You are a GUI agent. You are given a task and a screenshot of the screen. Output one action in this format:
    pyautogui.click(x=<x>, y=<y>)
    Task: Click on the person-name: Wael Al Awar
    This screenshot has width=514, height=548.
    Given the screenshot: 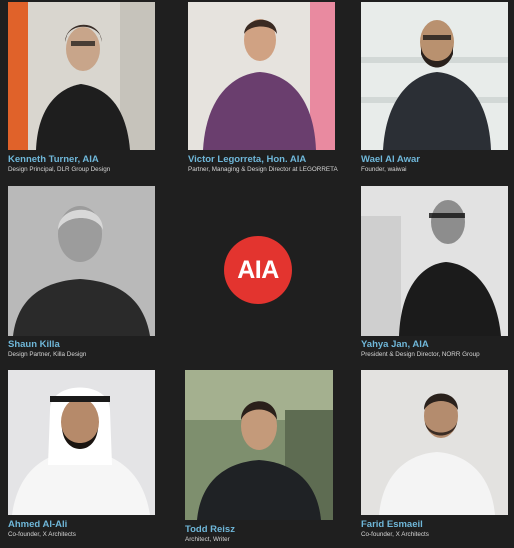 What is the action you would take?
    pyautogui.click(x=390, y=159)
    